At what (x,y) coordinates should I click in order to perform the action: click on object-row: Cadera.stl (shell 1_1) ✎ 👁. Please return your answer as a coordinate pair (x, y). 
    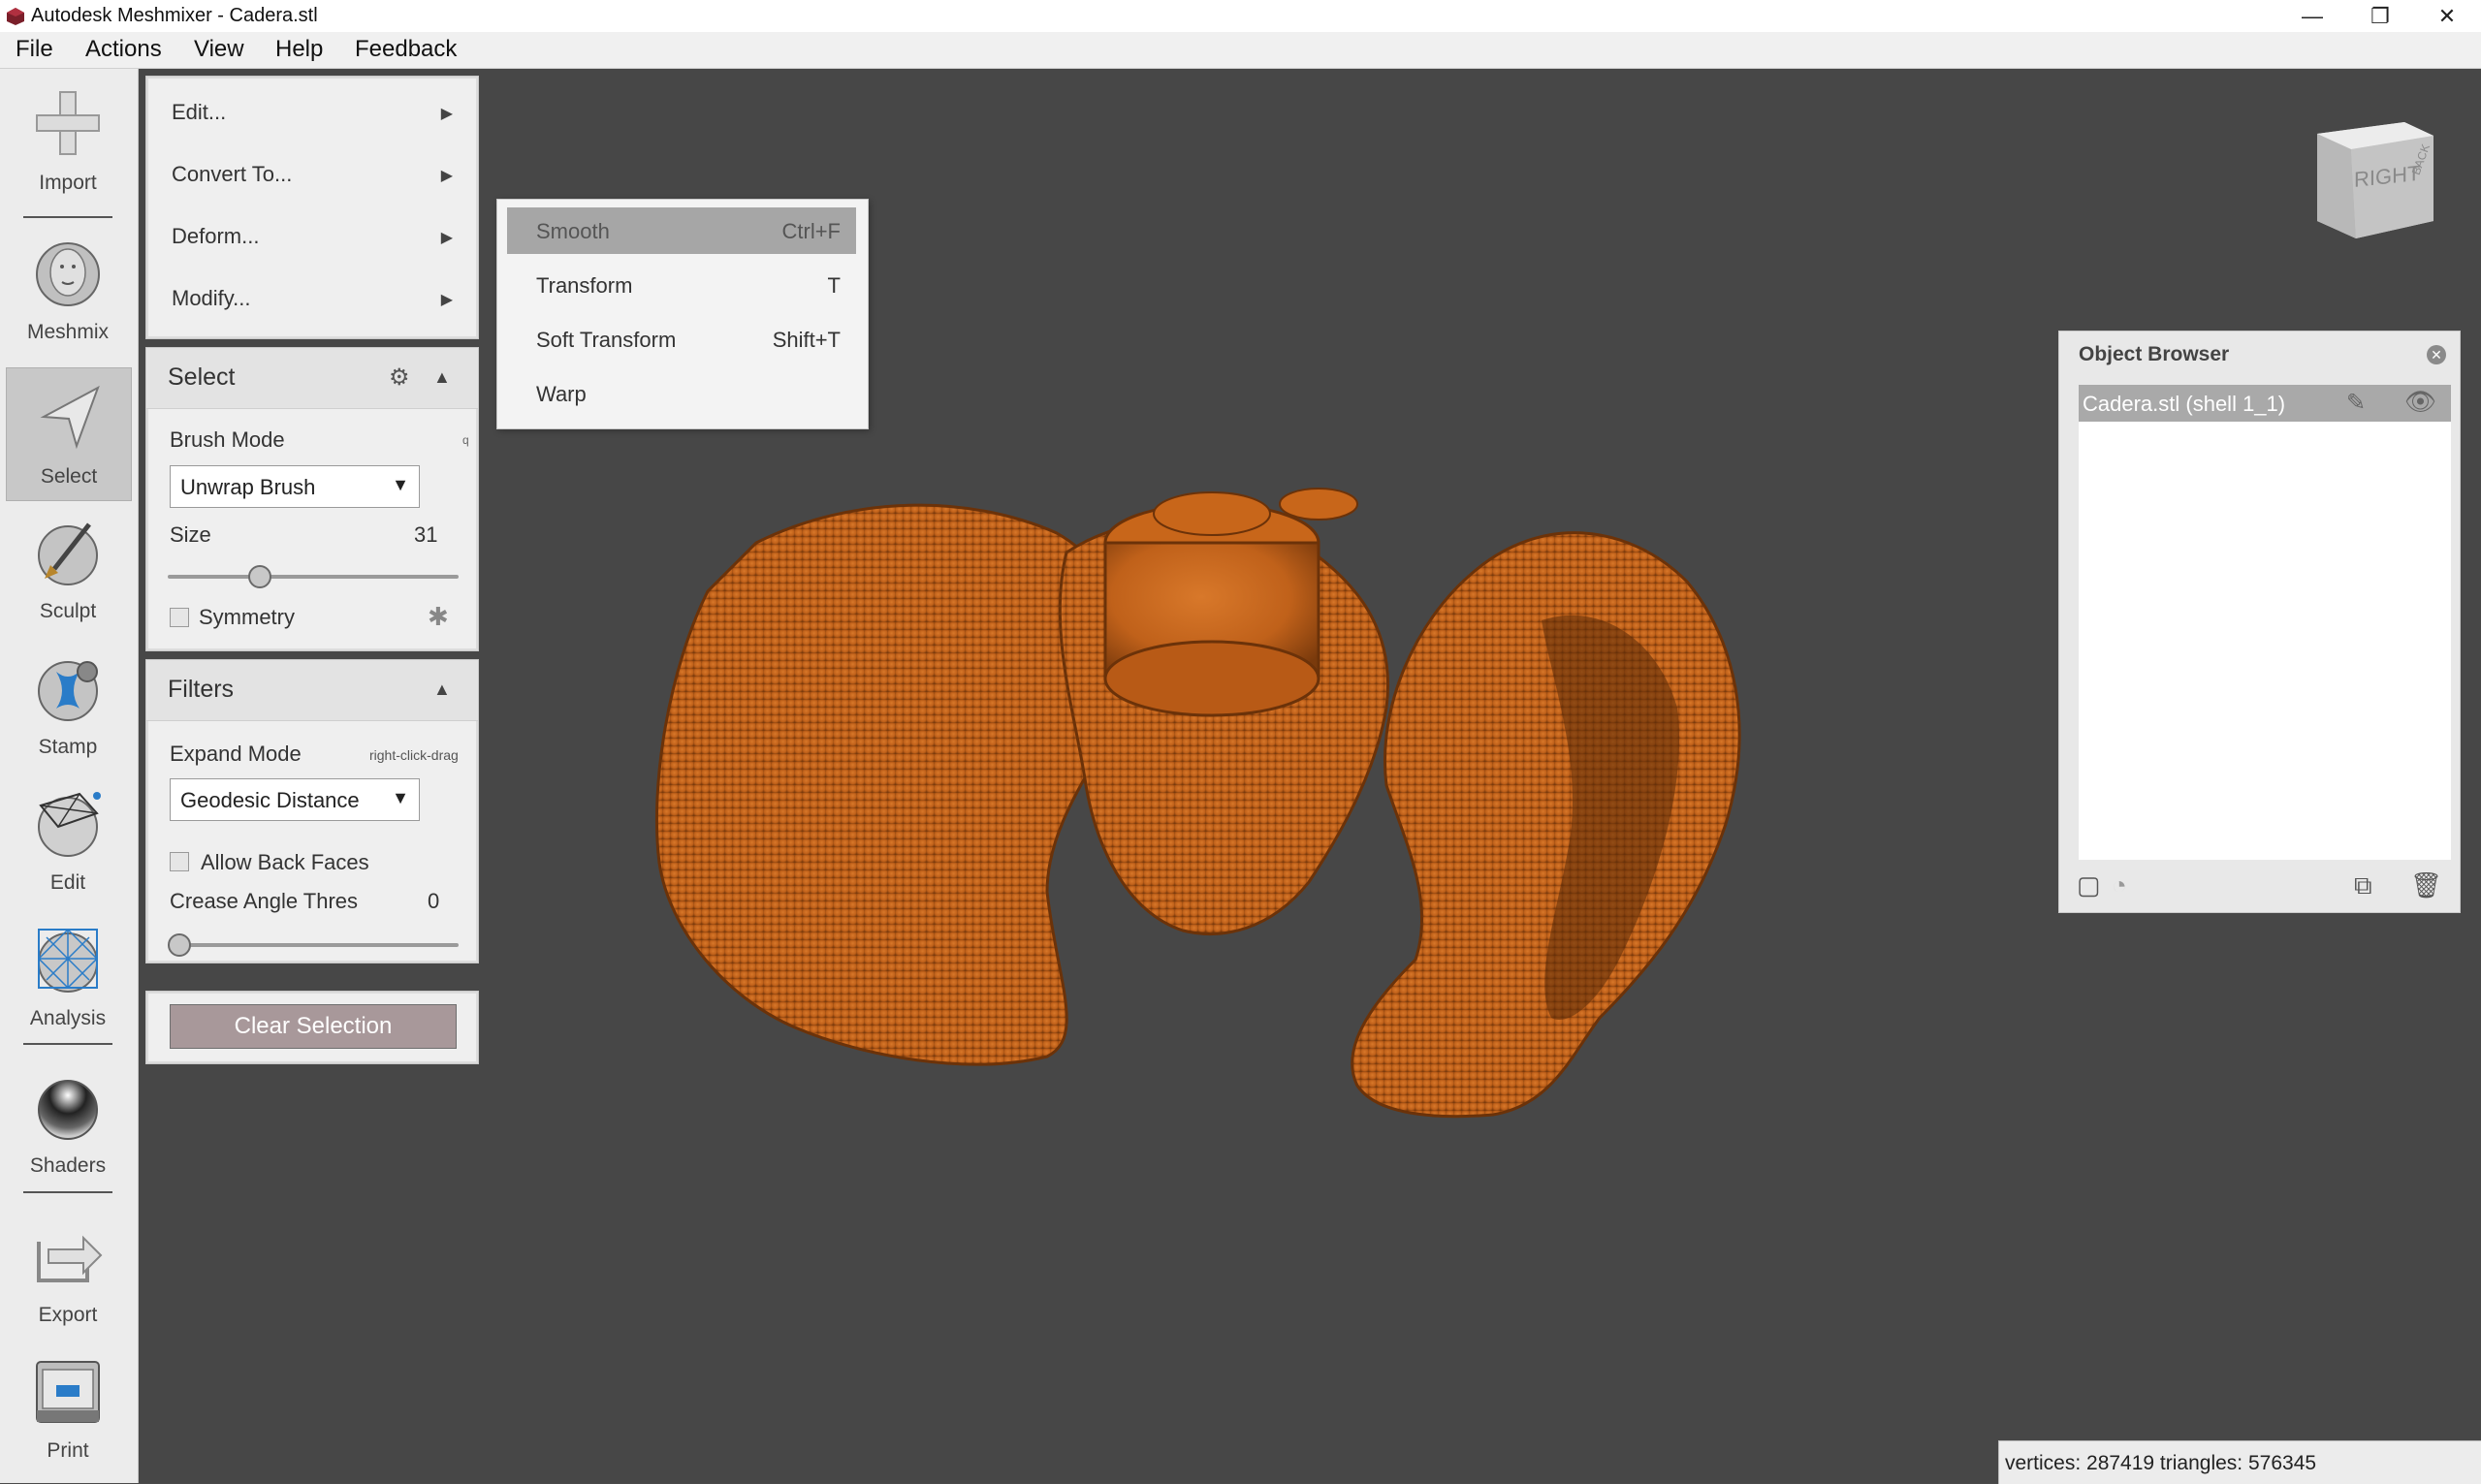
    Looking at the image, I should click on (2265, 404).